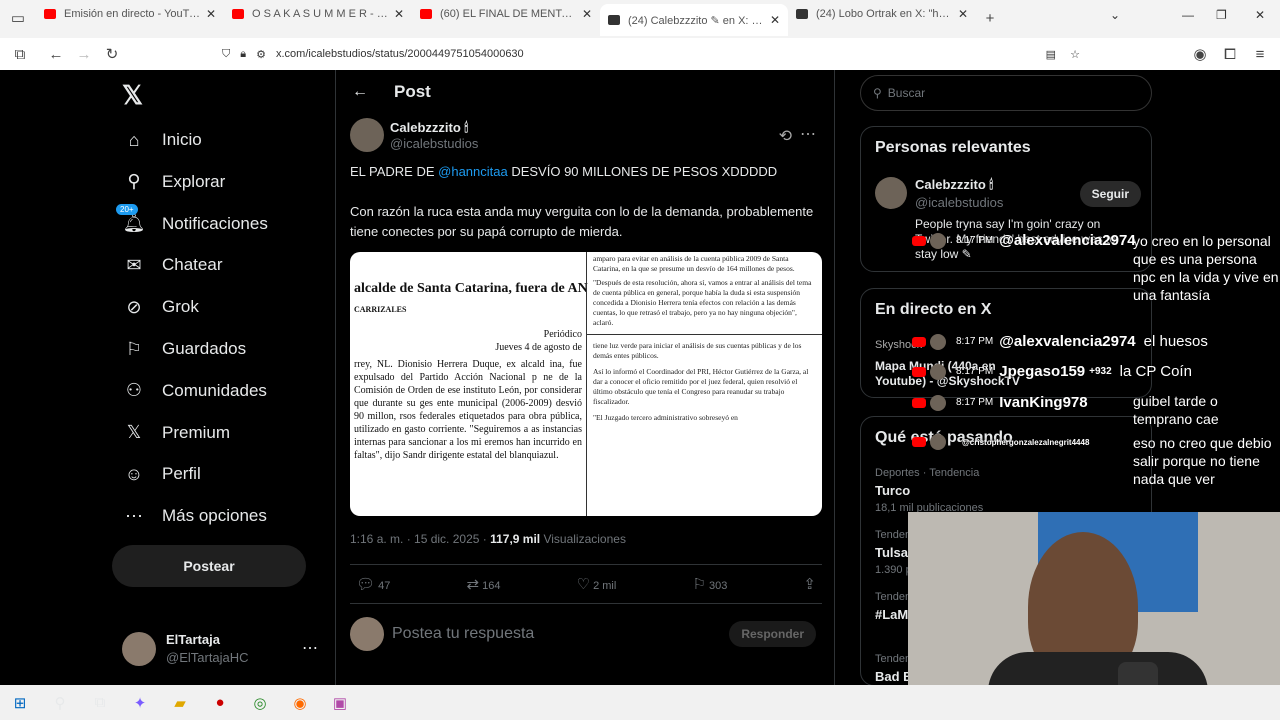 The height and width of the screenshot is (720, 1280). I want to click on reply-button: 💬︎ 47, so click(373, 584).